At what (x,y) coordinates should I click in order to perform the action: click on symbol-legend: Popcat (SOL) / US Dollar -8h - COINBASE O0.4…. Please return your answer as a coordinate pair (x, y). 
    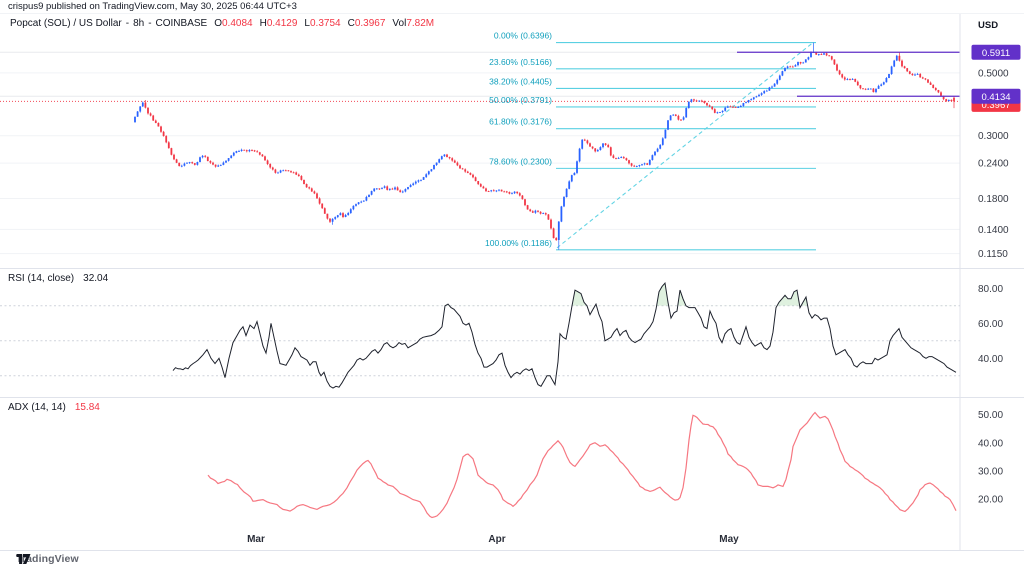
    Looking at the image, I should click on (222, 23).